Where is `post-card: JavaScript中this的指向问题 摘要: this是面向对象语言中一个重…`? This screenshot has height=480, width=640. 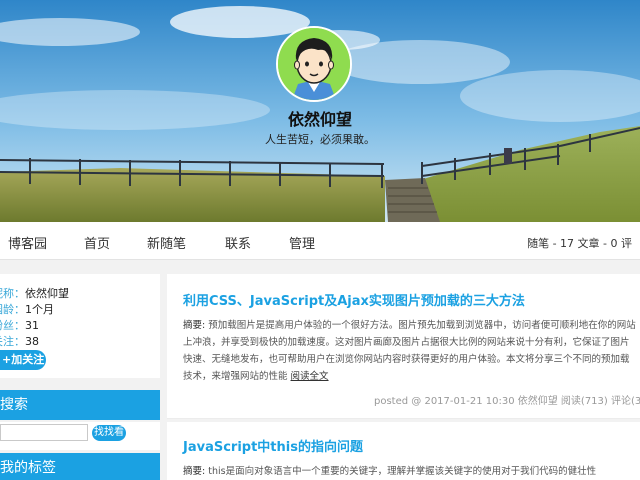
post-card: JavaScript中this的指向问题 摘要: this是面向对象语言中一个重… is located at coordinates (403, 451).